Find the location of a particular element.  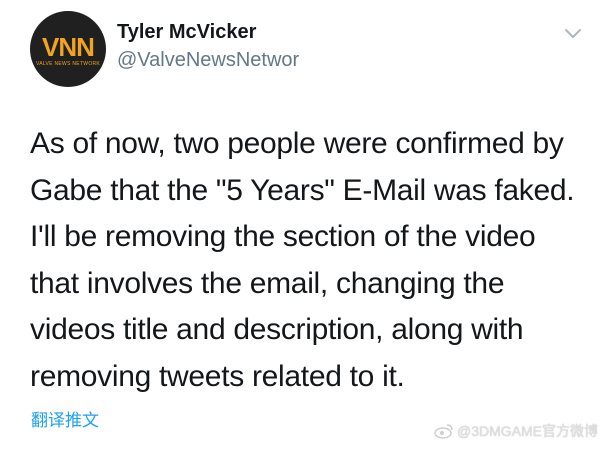

avatar: VNN VALVE NEWS NETWORK is located at coordinates (68, 49).